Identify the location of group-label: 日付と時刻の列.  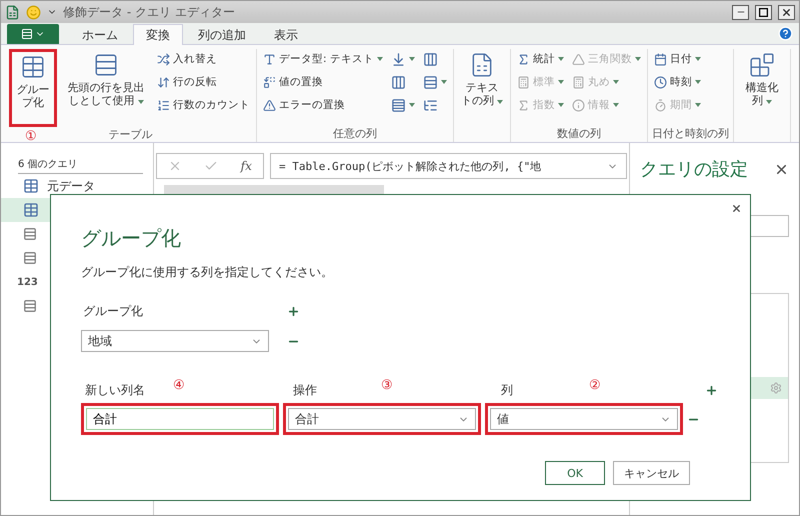
(690, 134).